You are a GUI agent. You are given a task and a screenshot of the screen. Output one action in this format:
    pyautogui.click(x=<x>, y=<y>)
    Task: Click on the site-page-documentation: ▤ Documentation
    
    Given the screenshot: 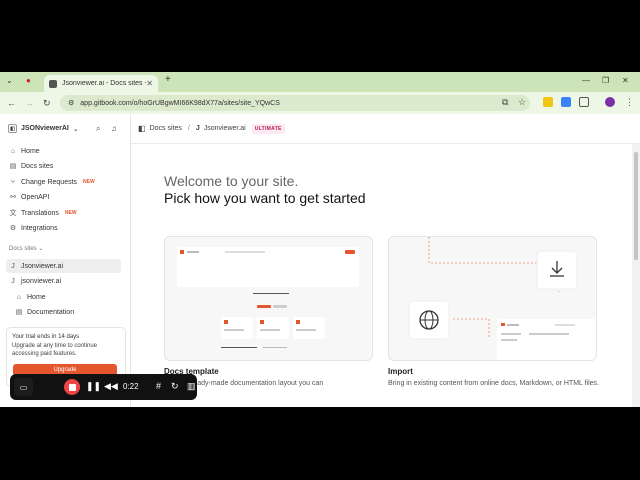 What is the action you would take?
    pyautogui.click(x=71, y=312)
    